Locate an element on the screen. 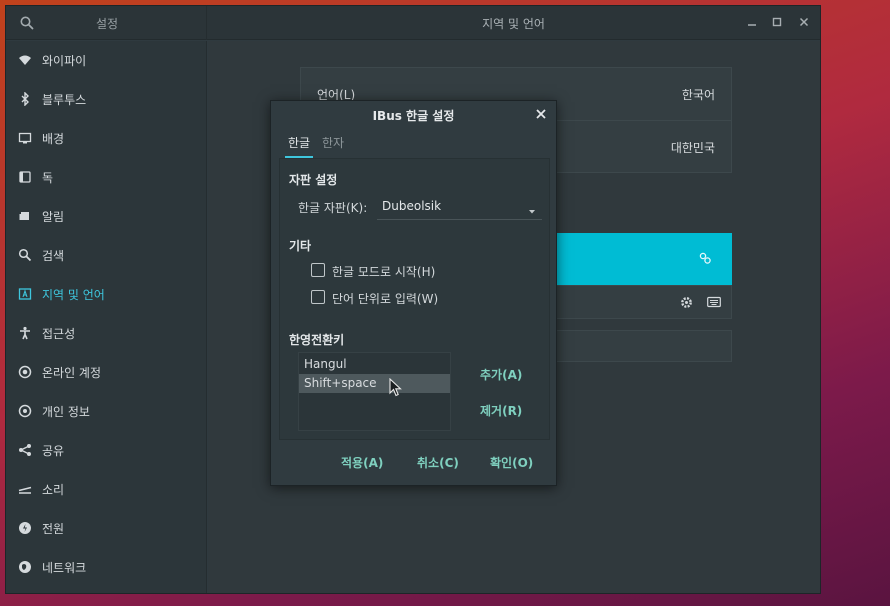  tab-hanja: 한자 is located at coordinates (333, 146).